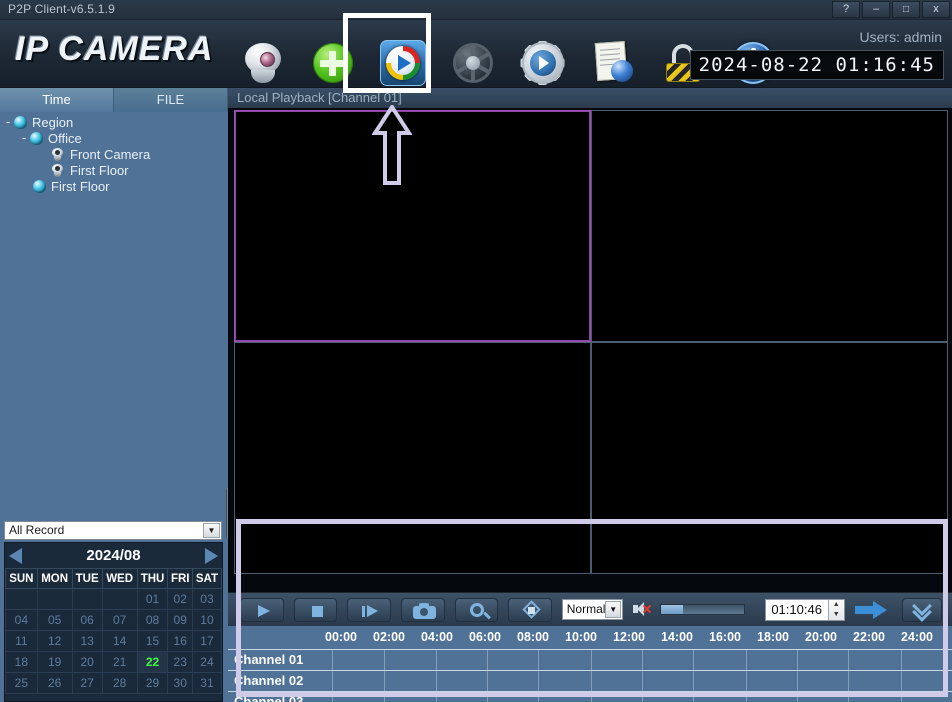 The width and height of the screenshot is (952, 702). Describe the element at coordinates (543, 63) in the screenshot. I see `gear-icon` at that location.